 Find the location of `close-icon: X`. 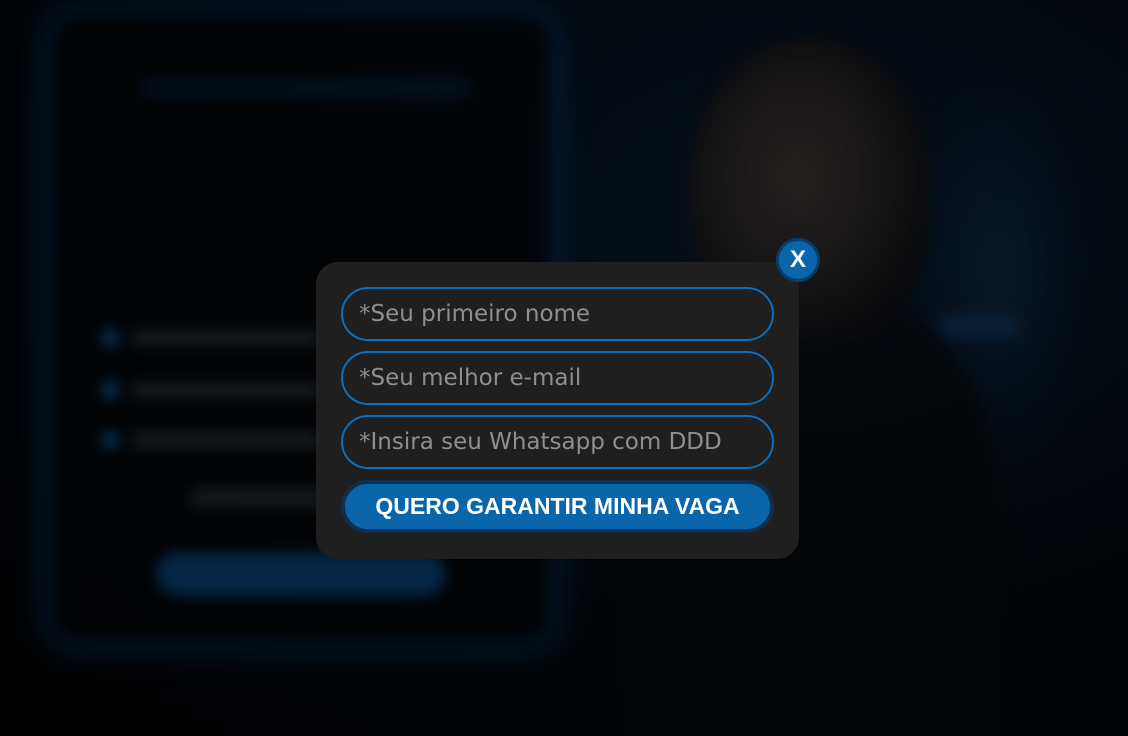

close-icon: X is located at coordinates (797, 259).